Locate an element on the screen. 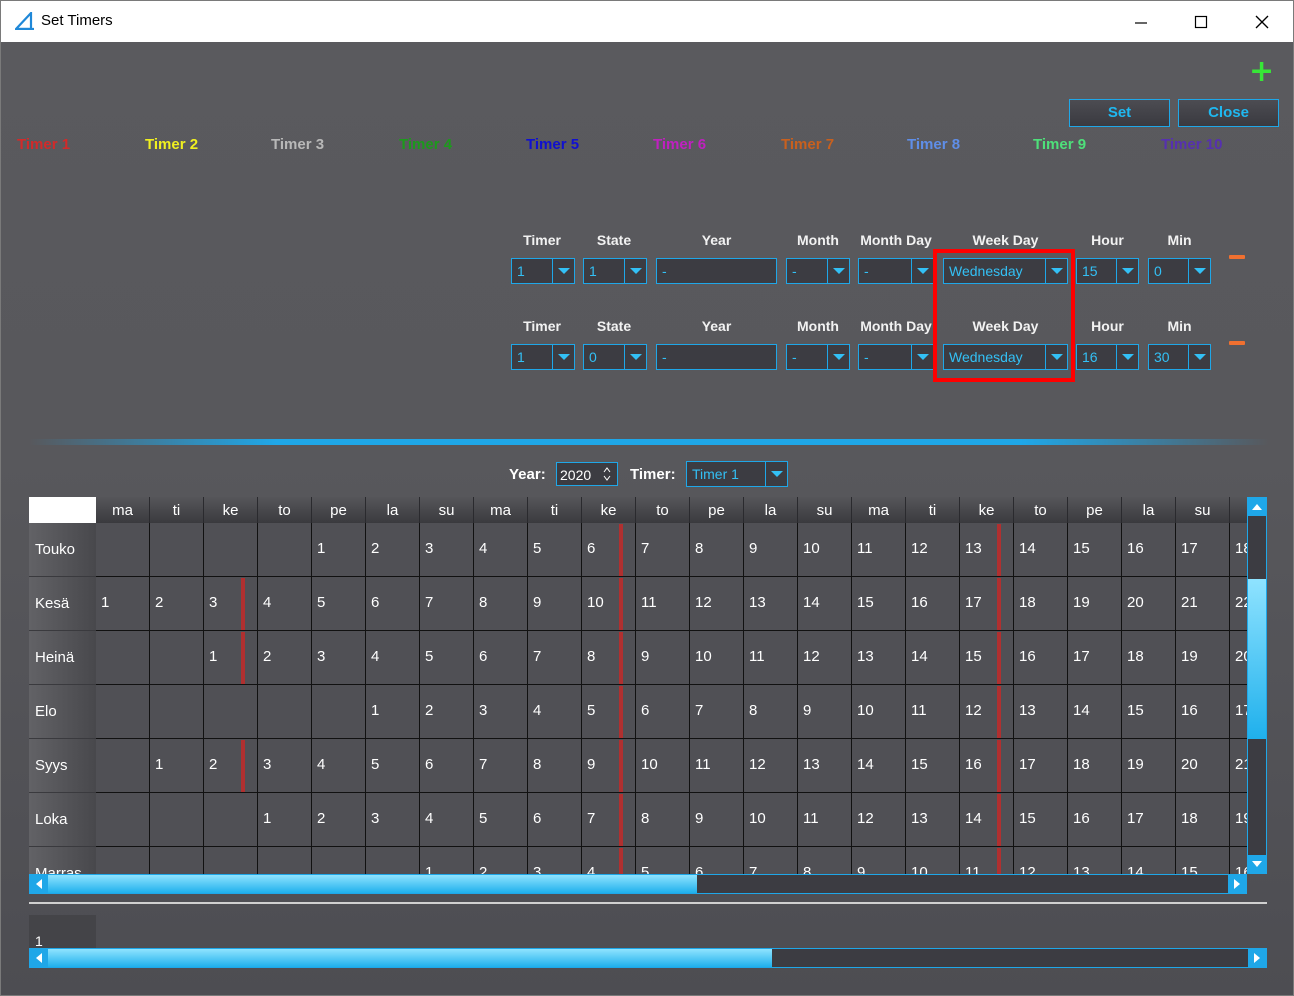  horizontal-scroll-thumb is located at coordinates (410, 958).